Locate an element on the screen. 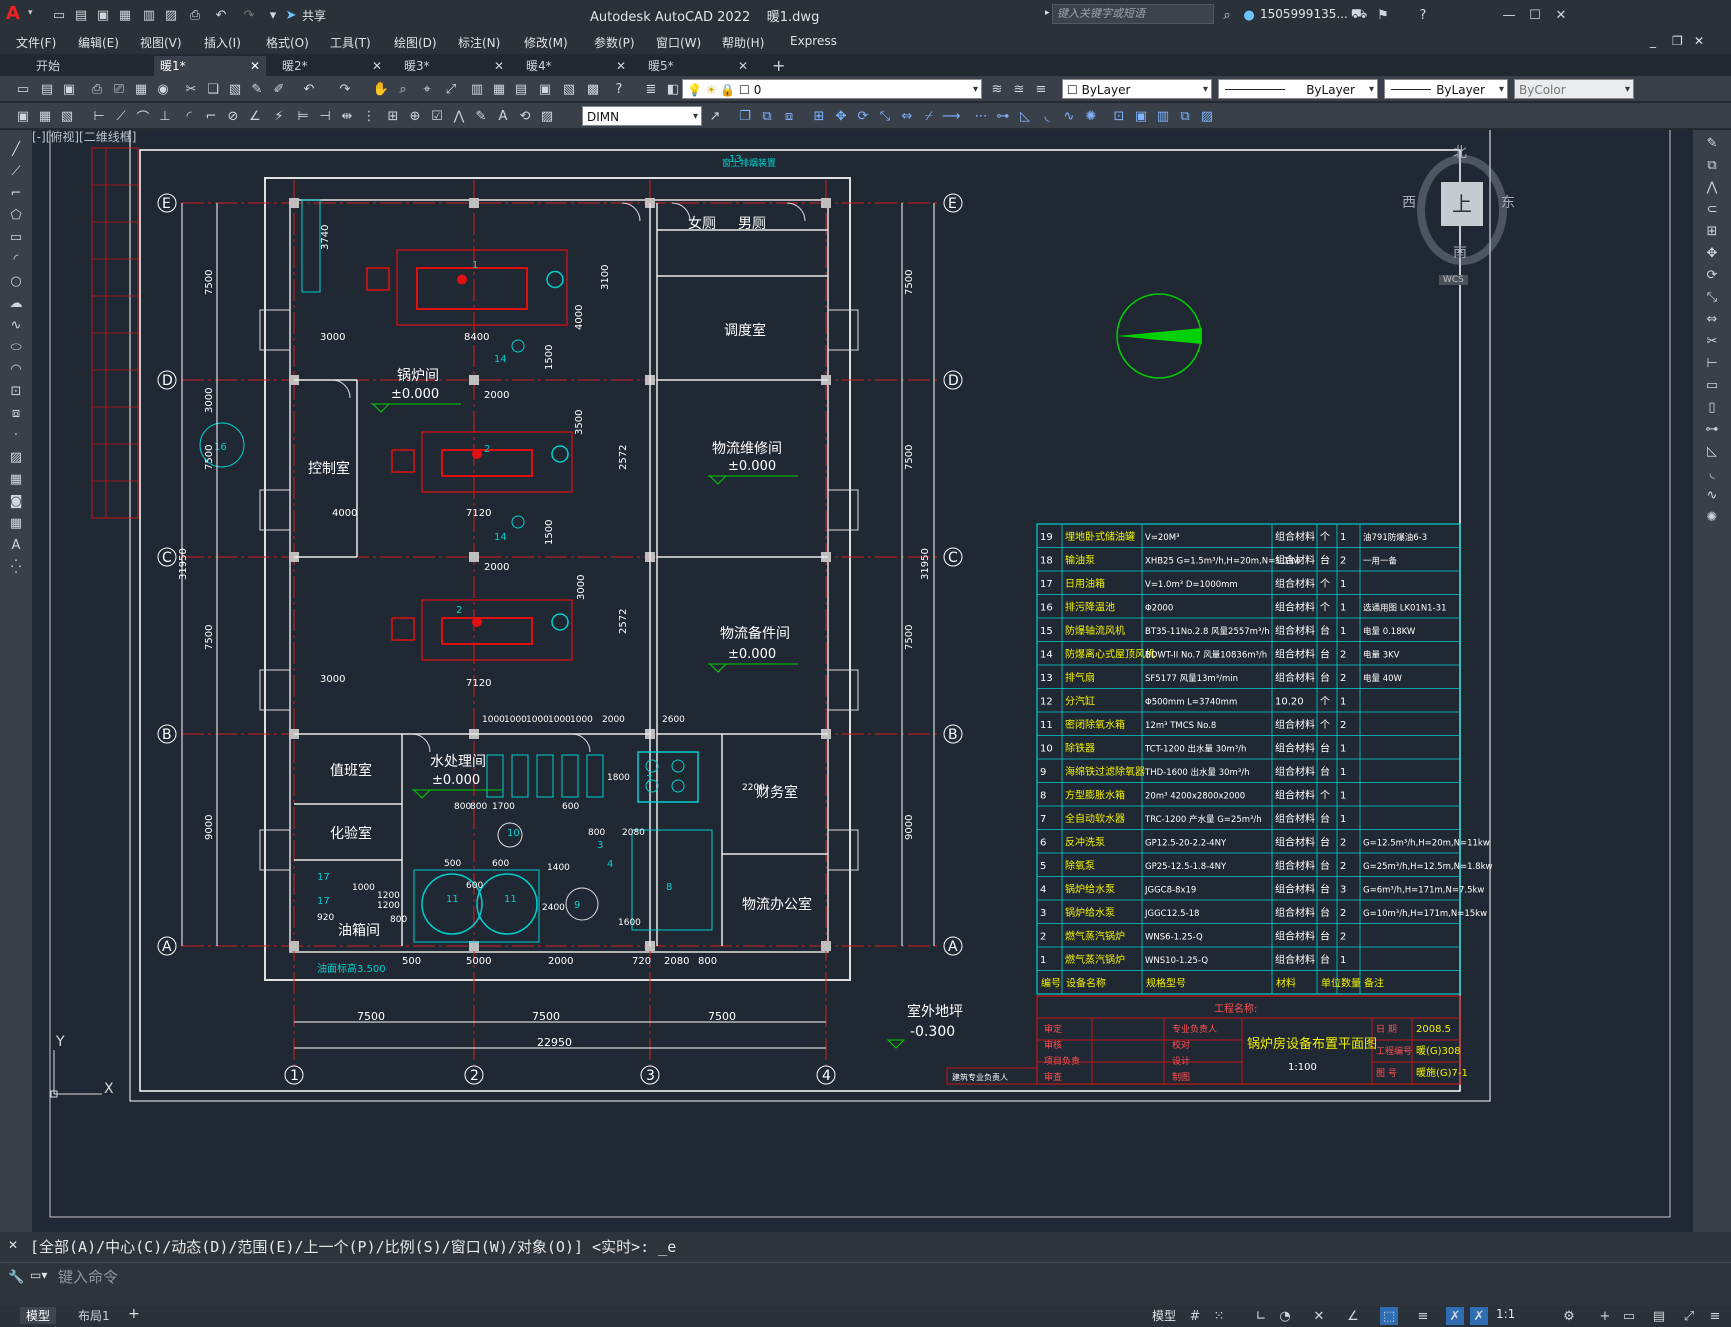 This screenshot has height=1327, width=1731. block-editor-icon: ✐ is located at coordinates (279, 89).